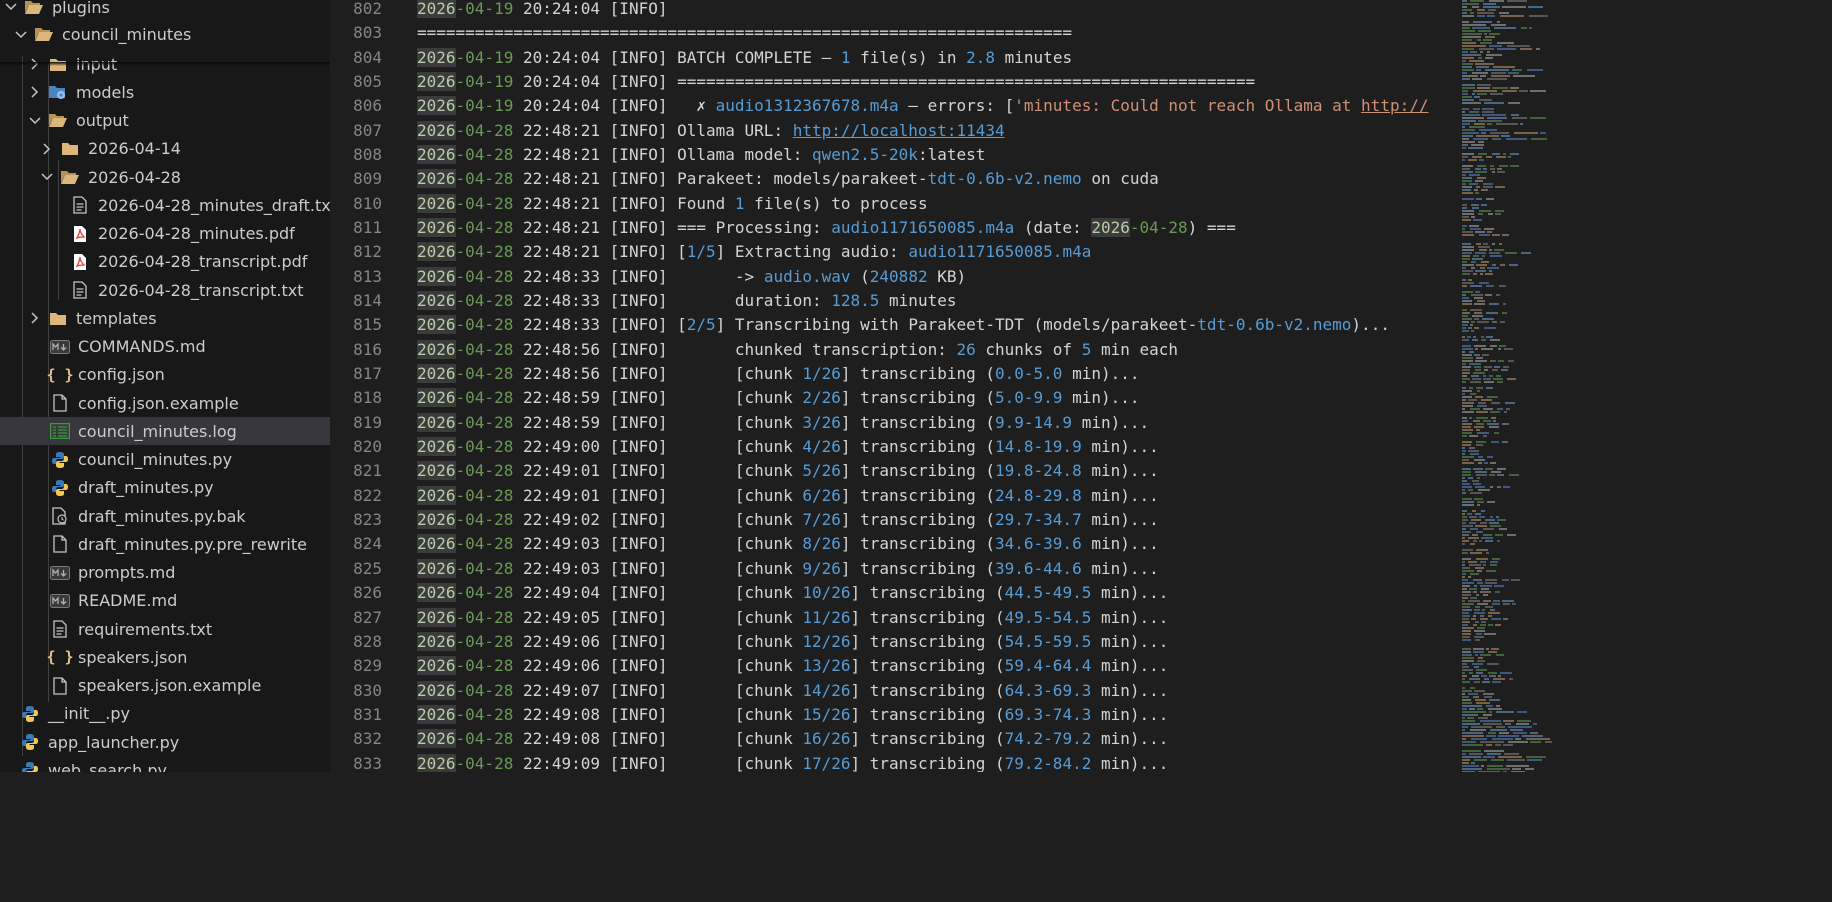  Describe the element at coordinates (367, 593) in the screenshot. I see `line-number: 826` at that location.